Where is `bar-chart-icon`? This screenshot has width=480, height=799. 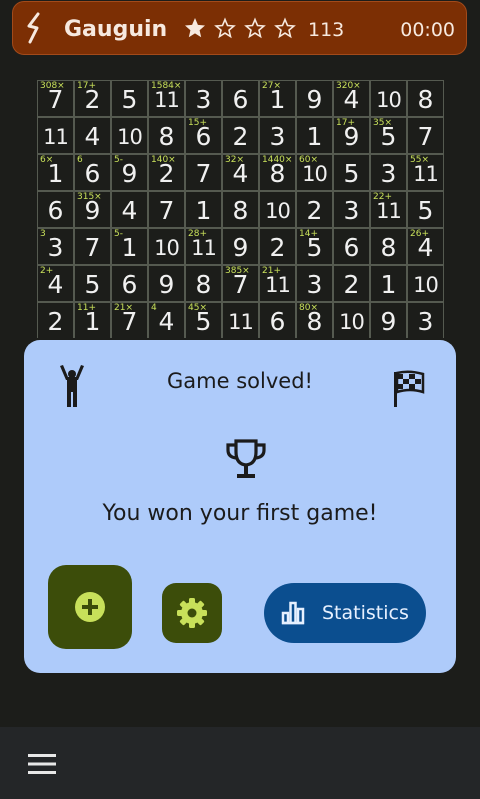
bar-chart-icon is located at coordinates (293, 613).